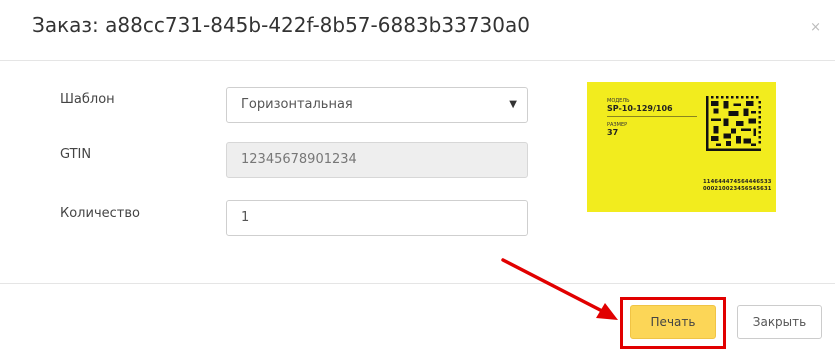  Describe the element at coordinates (100, 213) in the screenshot. I see `quantity-label: Количество` at that location.